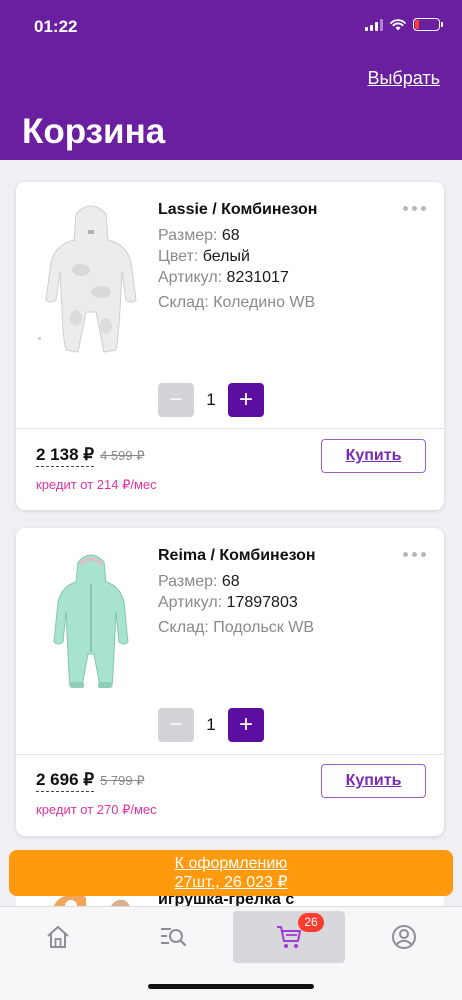  I want to click on checkout-summary: 27шт., 26 023 ₽, so click(231, 882).